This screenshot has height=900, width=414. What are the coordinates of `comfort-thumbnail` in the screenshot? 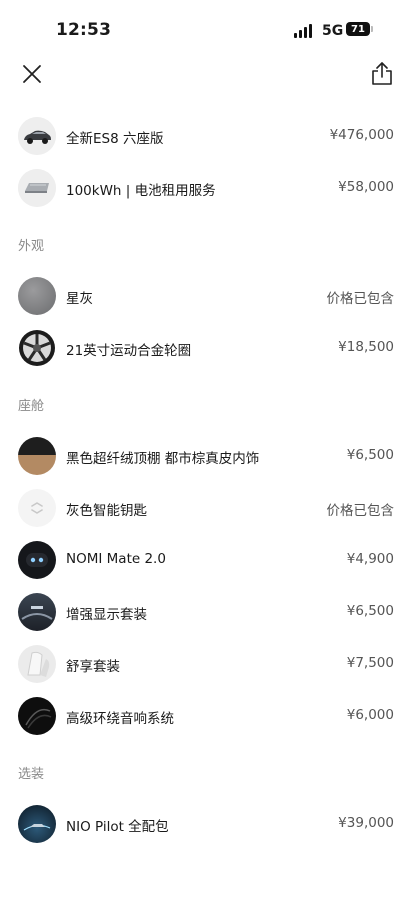 It's located at (37, 664).